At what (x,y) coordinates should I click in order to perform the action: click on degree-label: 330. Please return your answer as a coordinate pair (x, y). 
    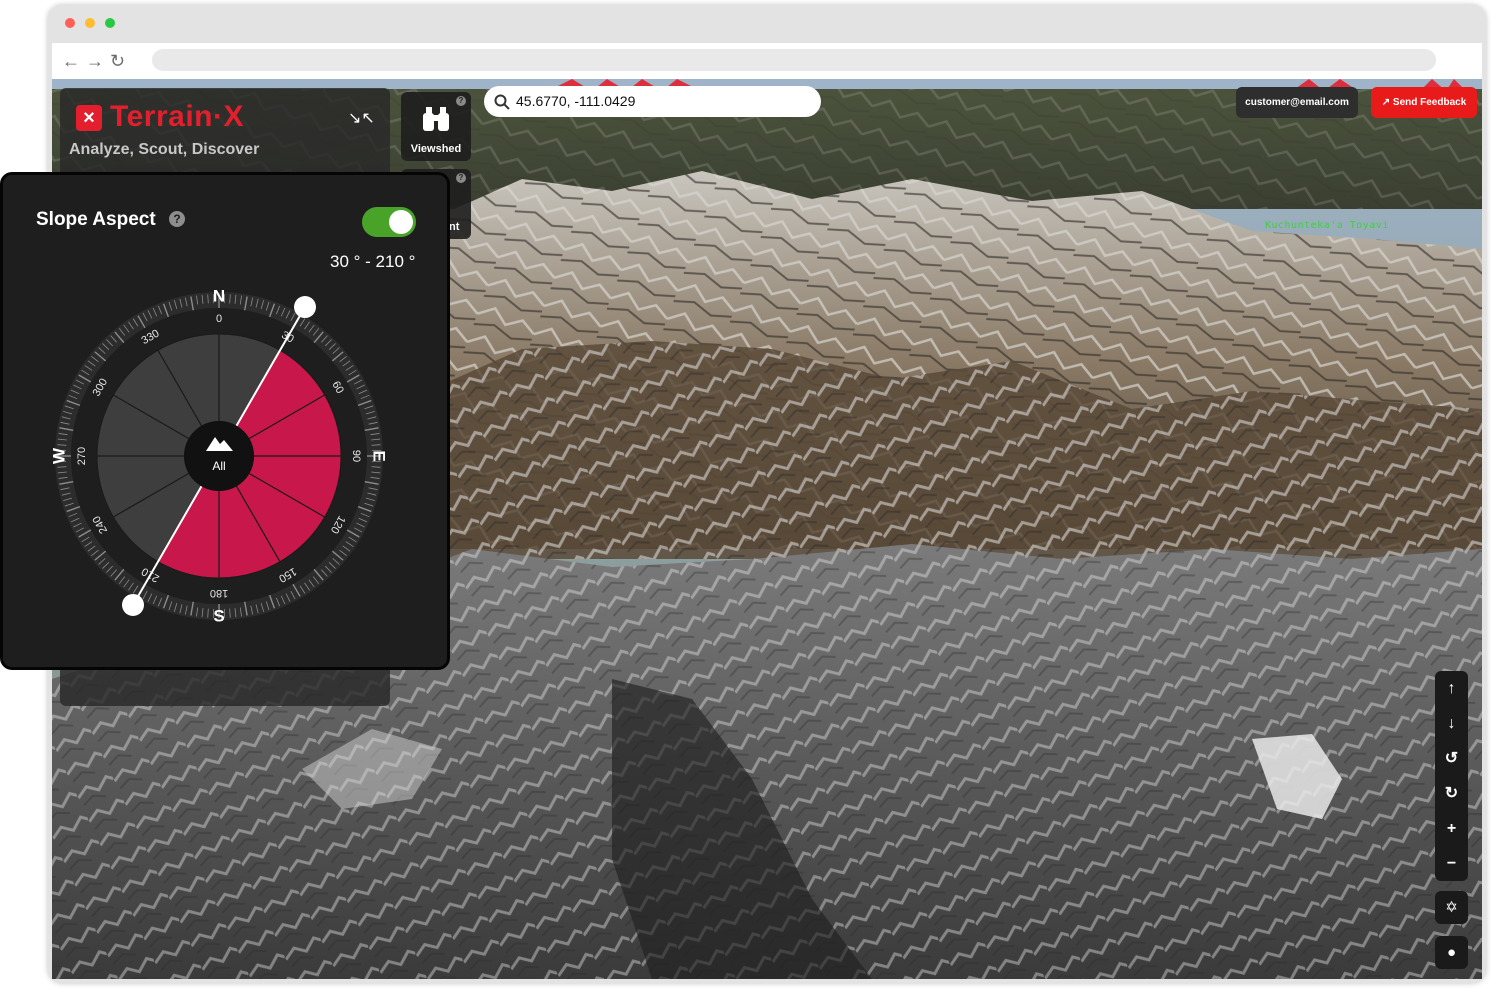
    Looking at the image, I should click on (151, 338).